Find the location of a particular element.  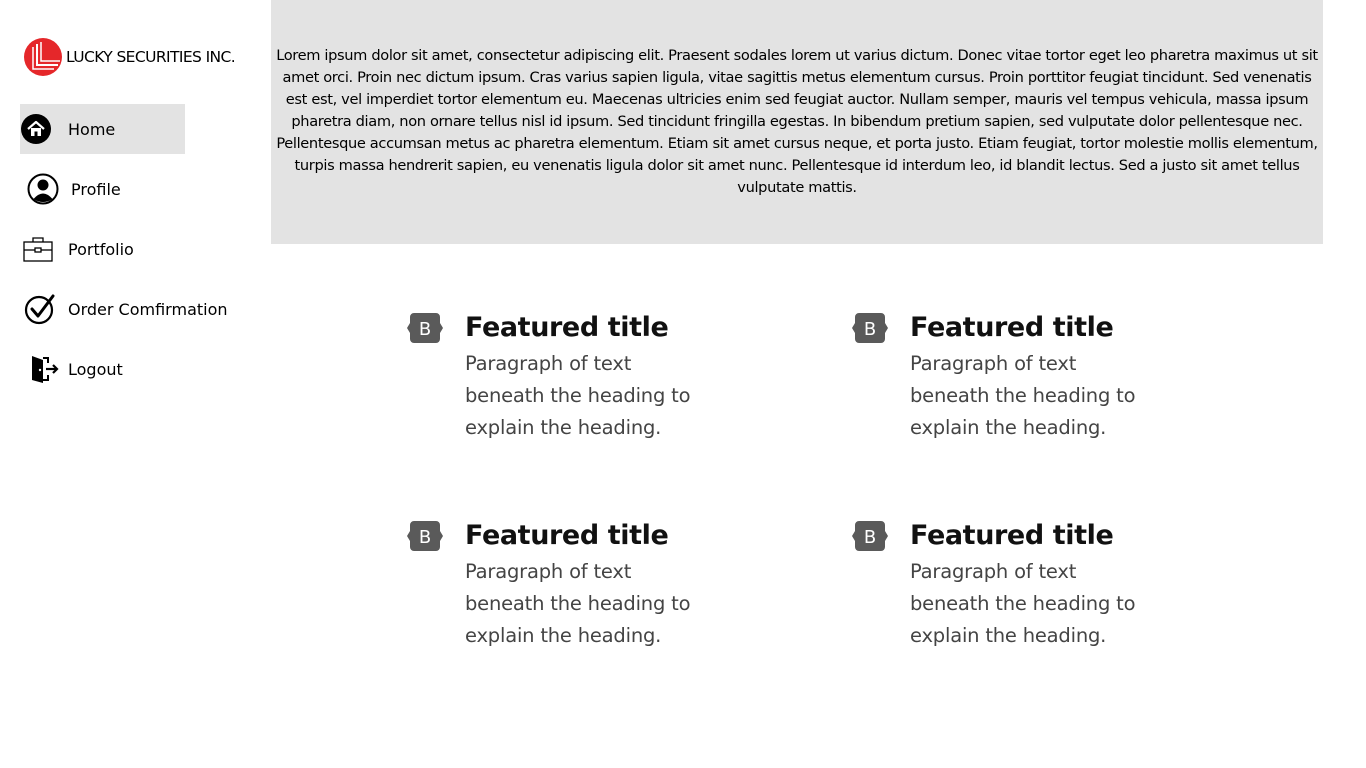

sidebar-item-portfolio: Portfolio is located at coordinates (102, 249).